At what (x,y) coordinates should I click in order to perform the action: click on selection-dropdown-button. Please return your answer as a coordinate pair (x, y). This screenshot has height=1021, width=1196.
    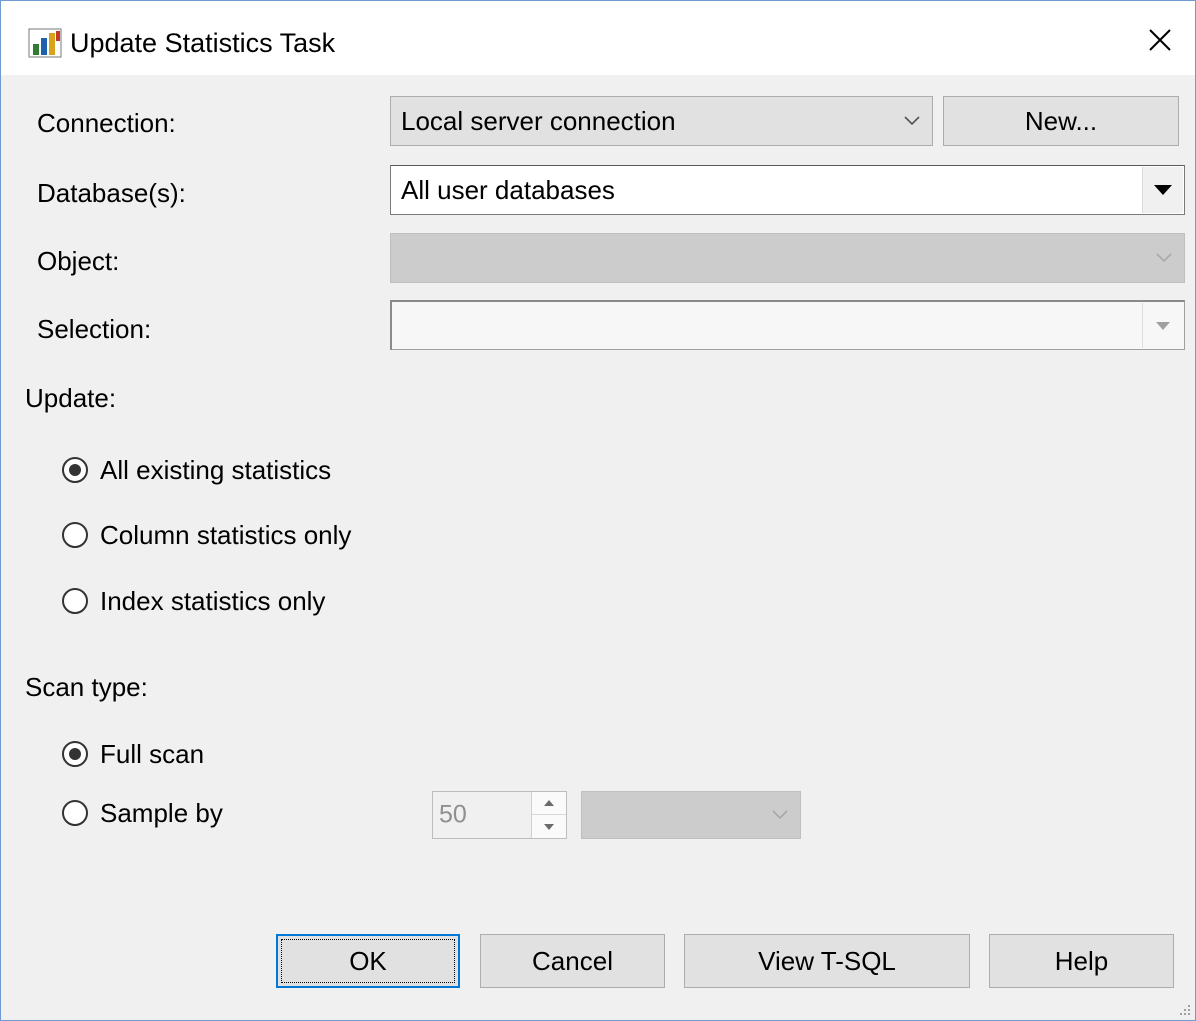
    Looking at the image, I should click on (1162, 325).